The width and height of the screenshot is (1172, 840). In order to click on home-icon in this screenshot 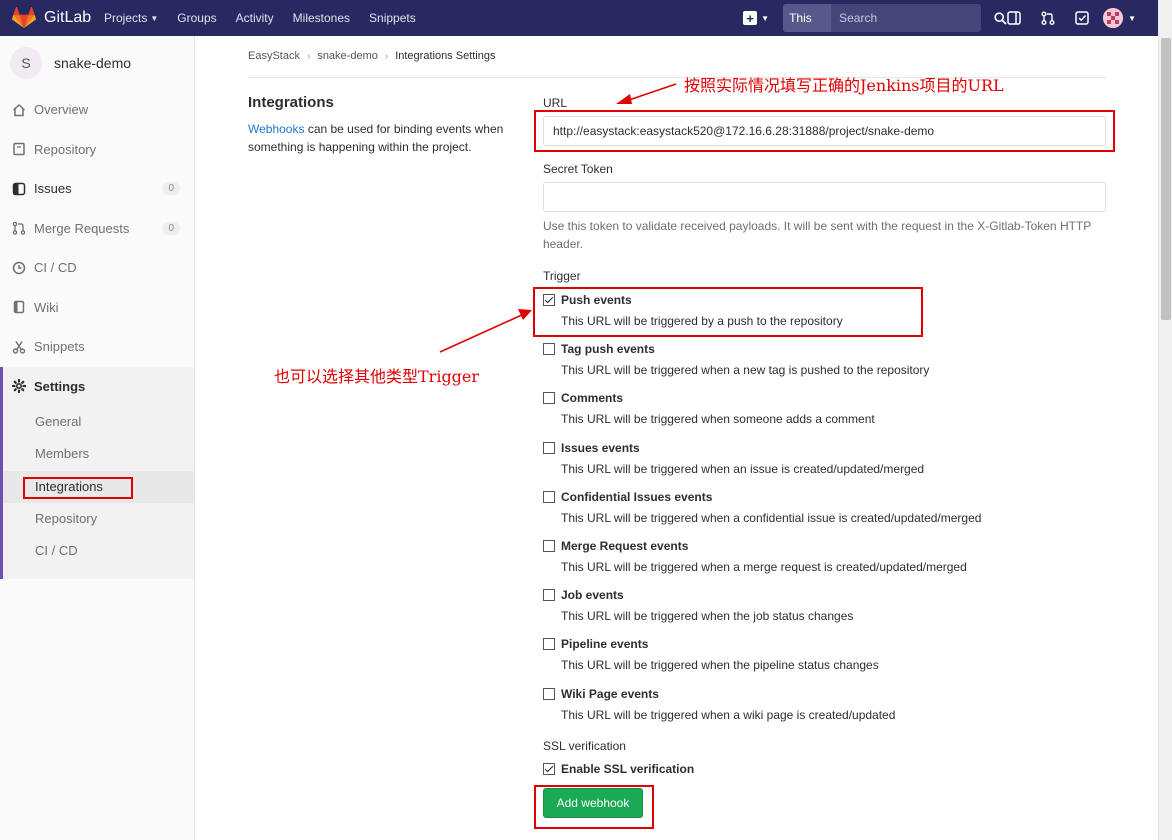, I will do `click(19, 110)`.